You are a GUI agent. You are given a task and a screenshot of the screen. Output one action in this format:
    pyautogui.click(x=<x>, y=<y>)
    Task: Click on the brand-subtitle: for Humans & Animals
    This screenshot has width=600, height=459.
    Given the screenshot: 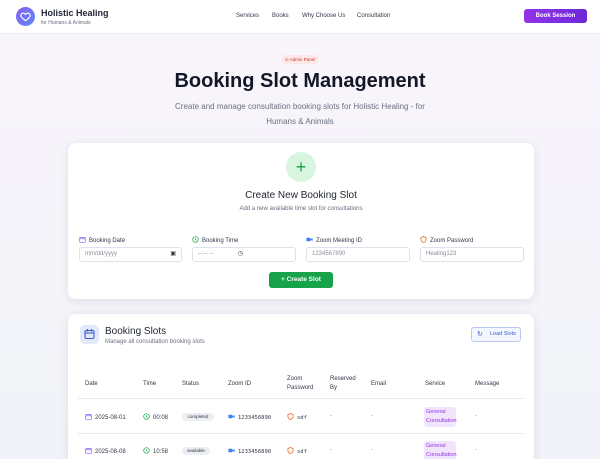 What is the action you would take?
    pyautogui.click(x=66, y=23)
    